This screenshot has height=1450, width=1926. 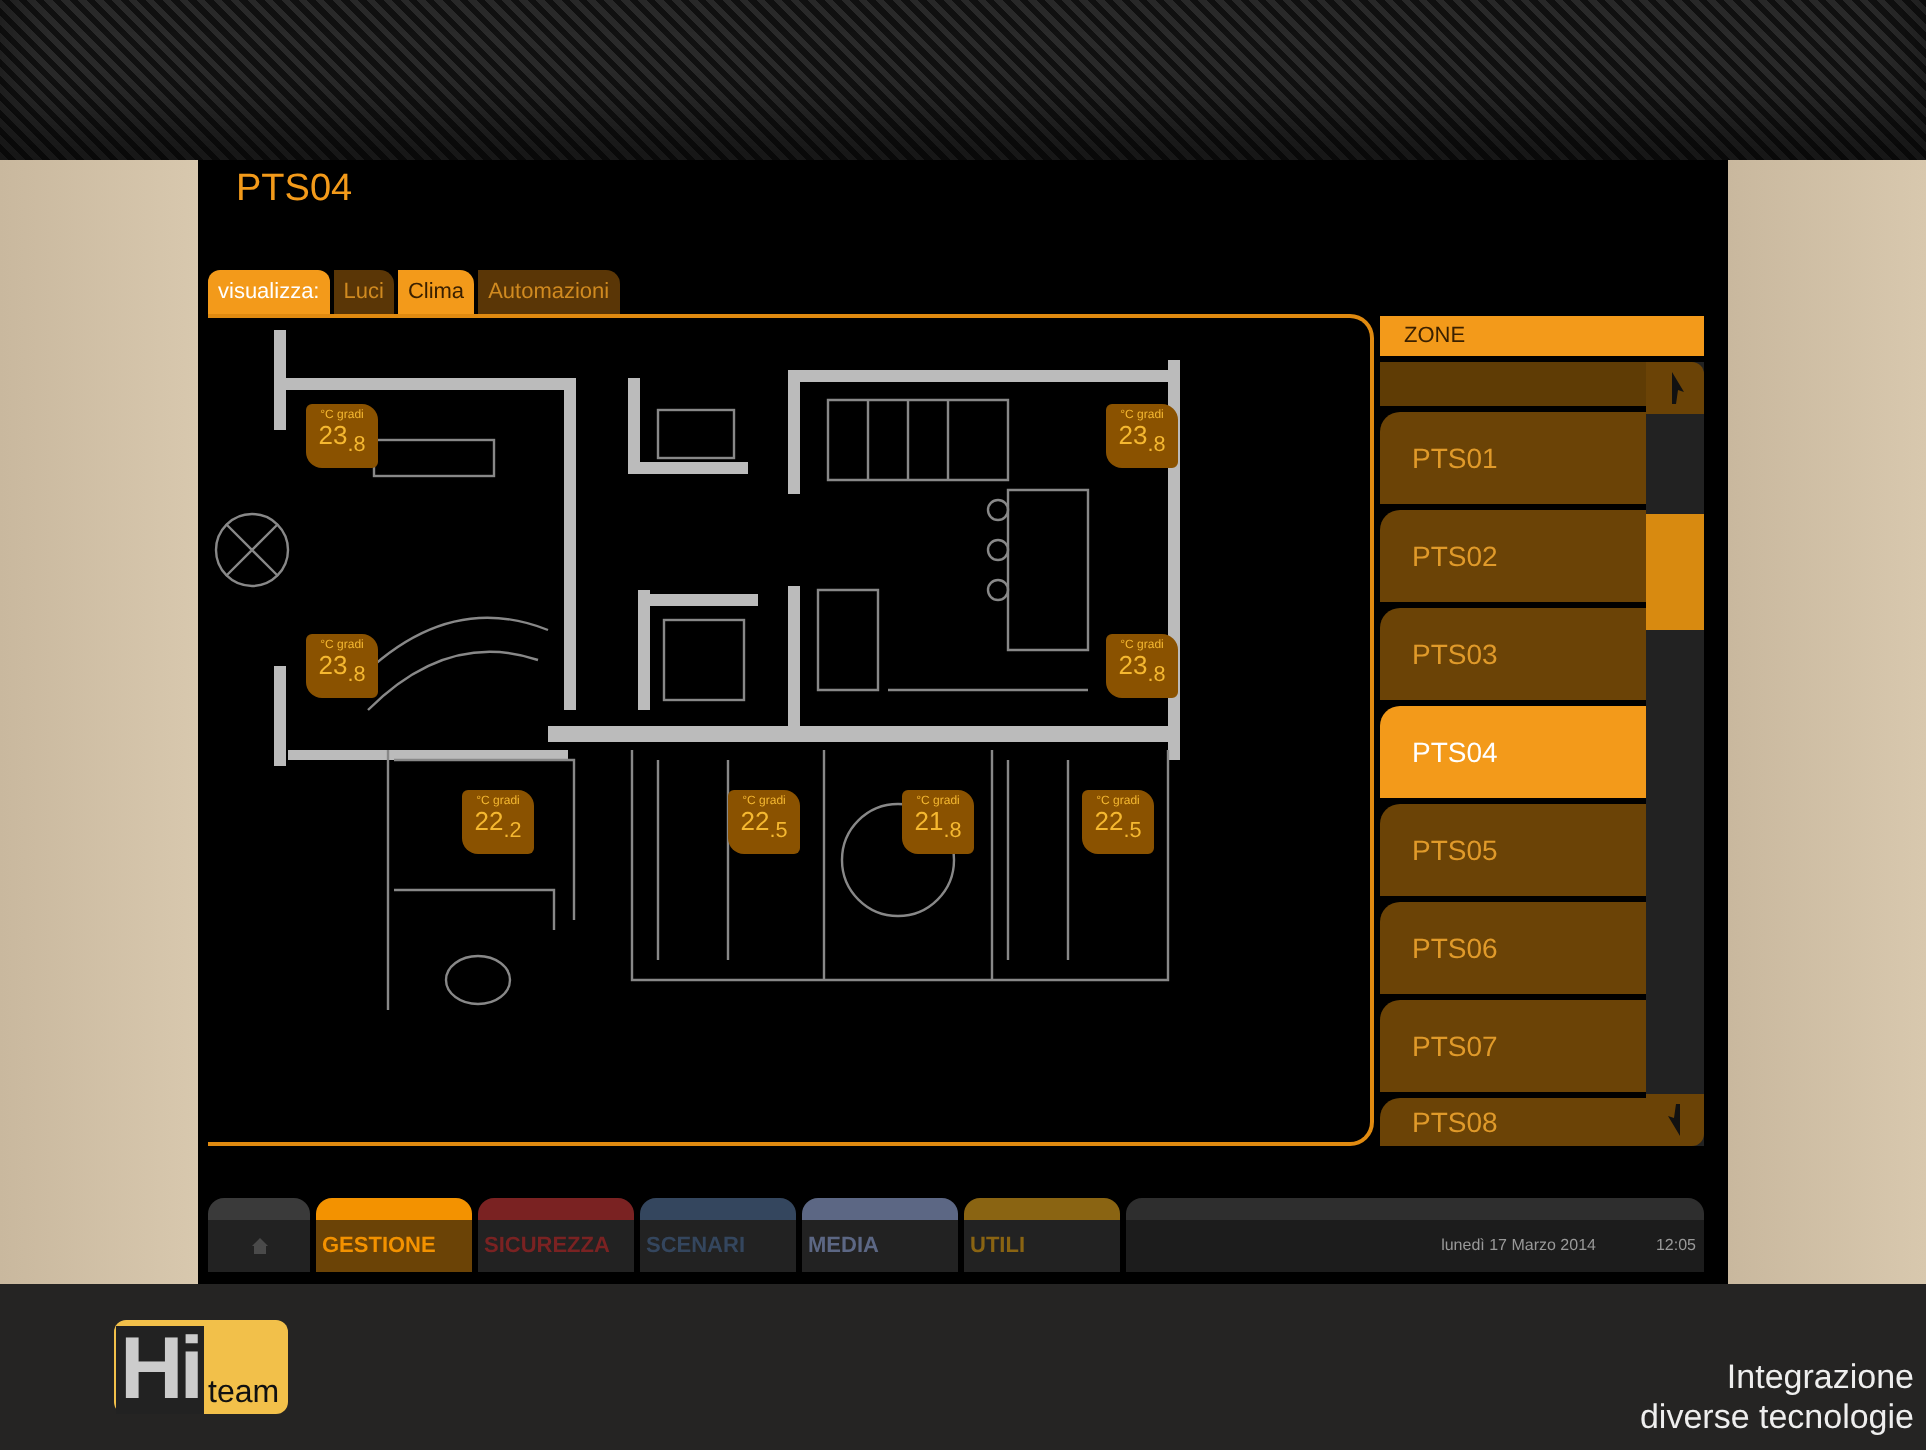 What do you see at coordinates (294, 190) in the screenshot?
I see `zone-title: PTS04` at bounding box center [294, 190].